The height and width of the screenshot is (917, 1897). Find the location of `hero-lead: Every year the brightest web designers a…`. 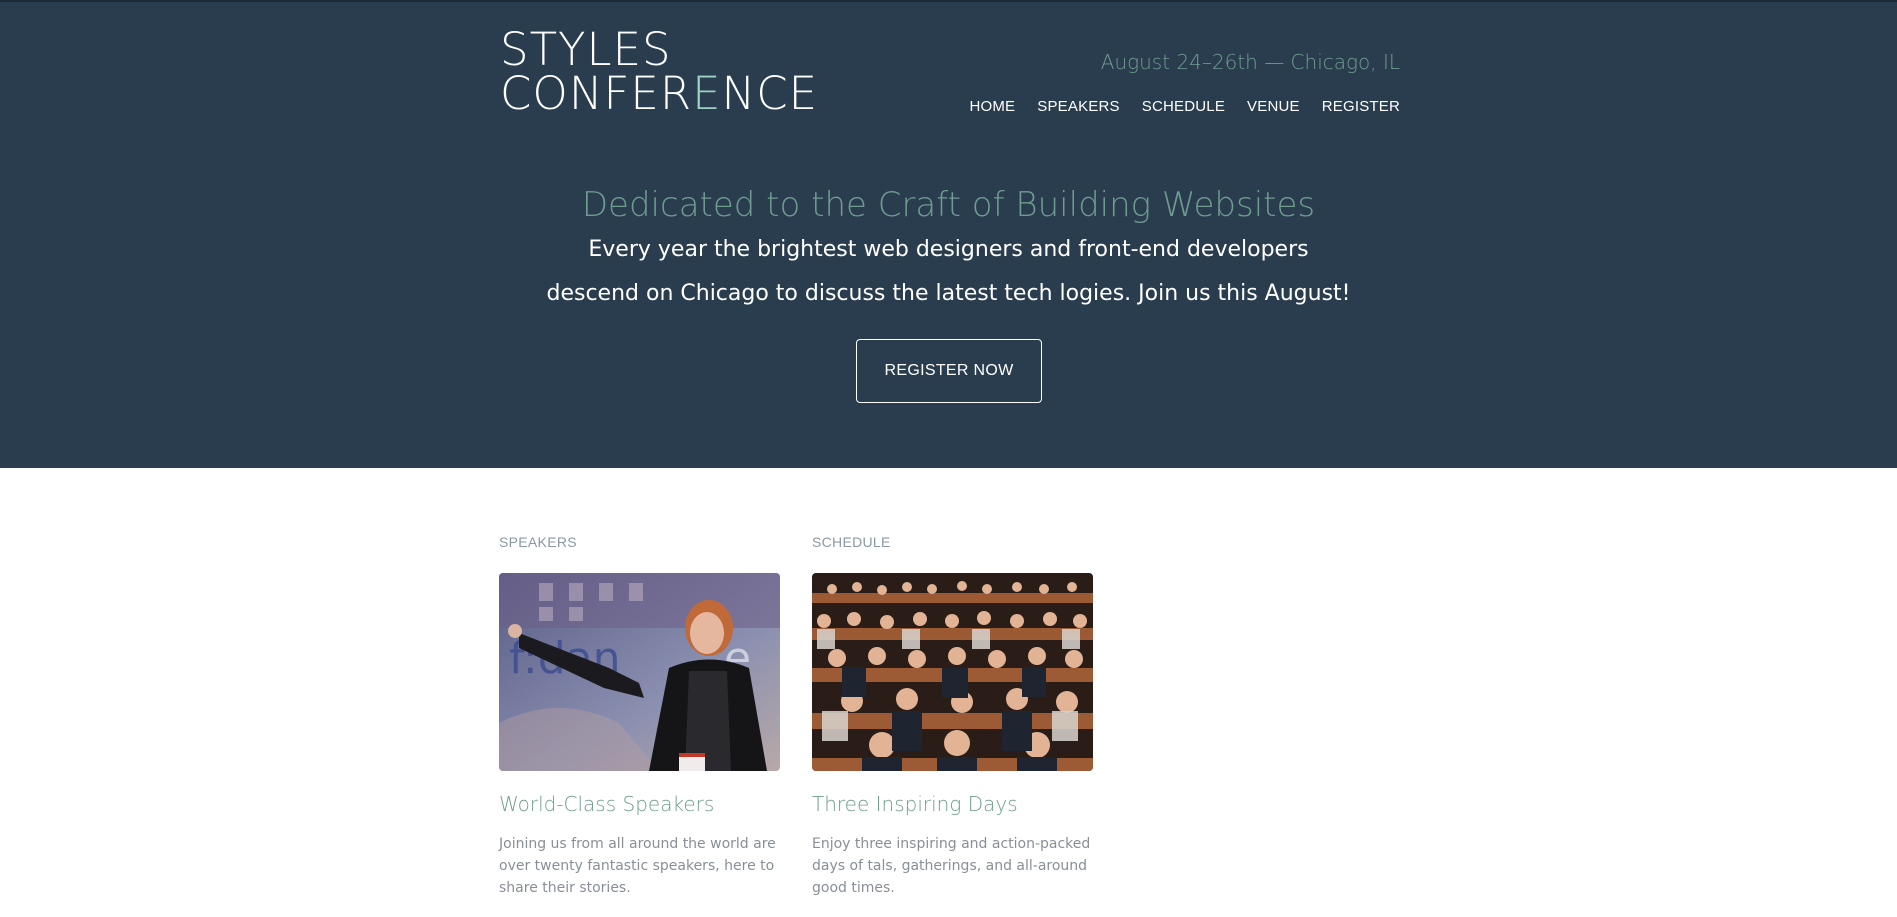

hero-lead: Every year the brightest web designers a… is located at coordinates (948, 271).